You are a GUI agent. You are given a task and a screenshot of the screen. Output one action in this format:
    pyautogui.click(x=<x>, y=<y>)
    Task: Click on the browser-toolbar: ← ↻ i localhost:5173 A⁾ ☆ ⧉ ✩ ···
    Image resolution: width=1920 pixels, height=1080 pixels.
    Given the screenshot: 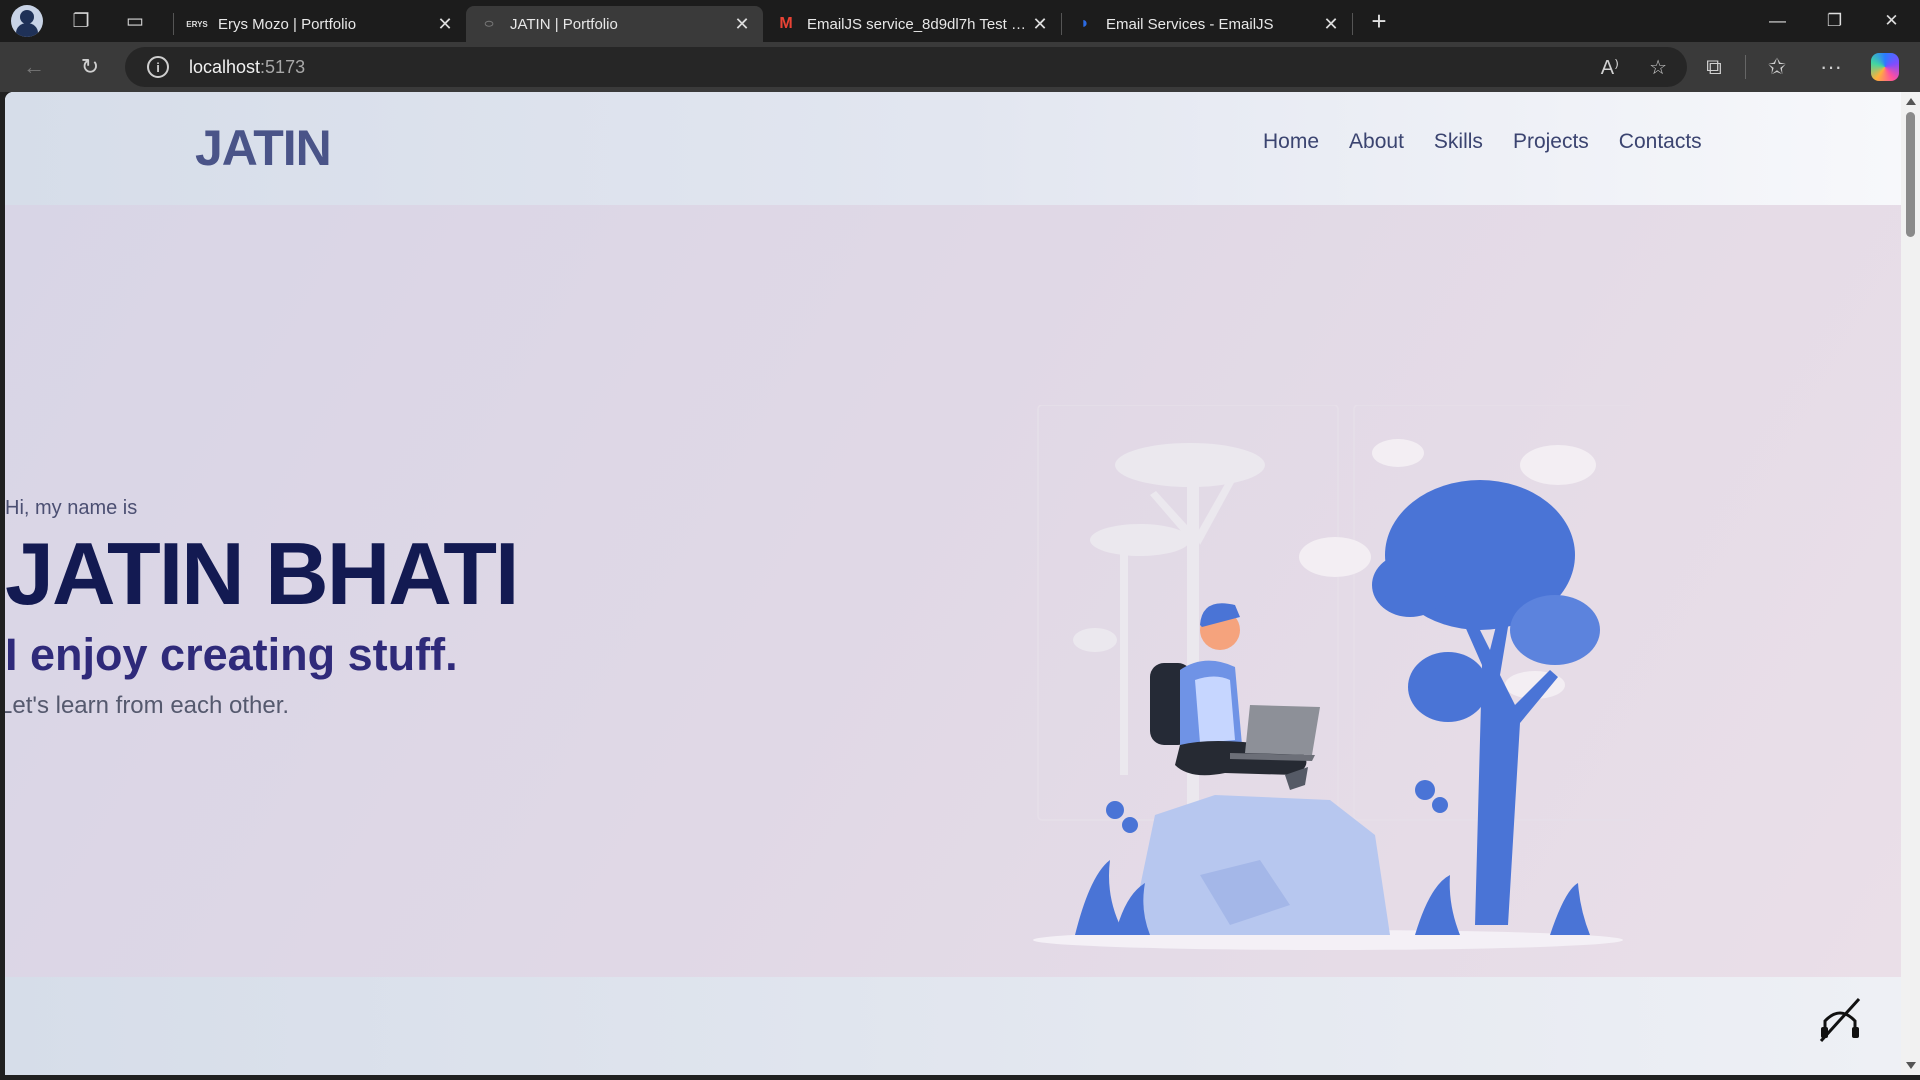 What is the action you would take?
    pyautogui.click(x=960, y=67)
    